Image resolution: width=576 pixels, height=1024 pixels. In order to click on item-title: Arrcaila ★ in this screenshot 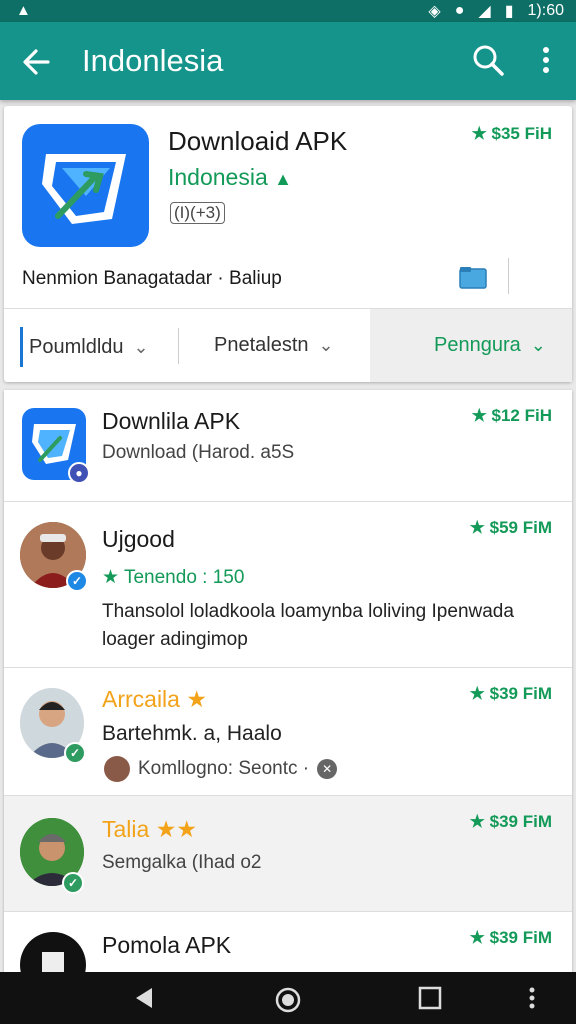, I will do `click(154, 699)`.